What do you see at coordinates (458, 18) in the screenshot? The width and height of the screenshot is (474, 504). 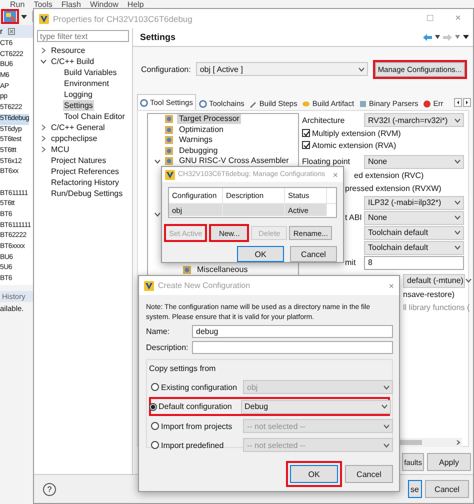 I see `window-control: ×` at bounding box center [458, 18].